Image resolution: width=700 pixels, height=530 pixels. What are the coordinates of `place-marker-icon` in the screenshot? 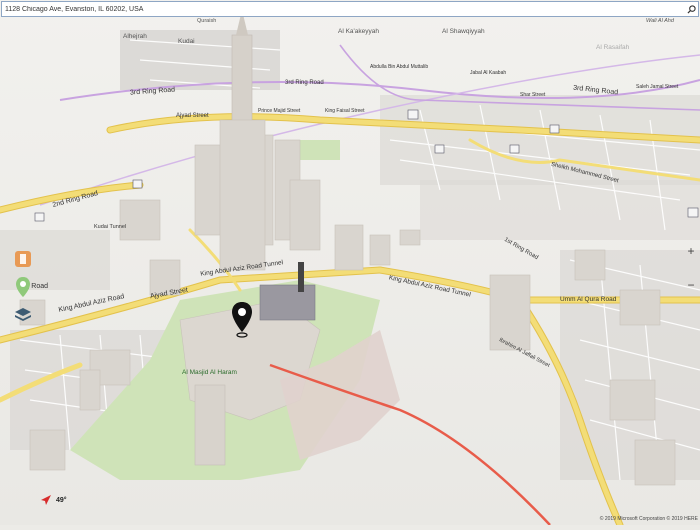 It's located at (23, 287).